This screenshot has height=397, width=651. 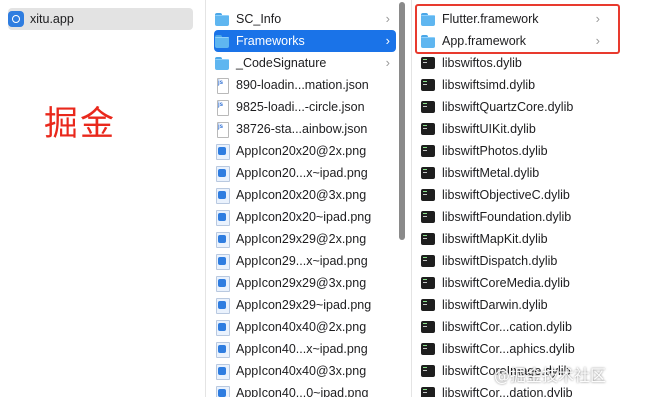 What do you see at coordinates (300, 107) in the screenshot?
I see `column-item-label: 9825-loadi...-circle.json` at bounding box center [300, 107].